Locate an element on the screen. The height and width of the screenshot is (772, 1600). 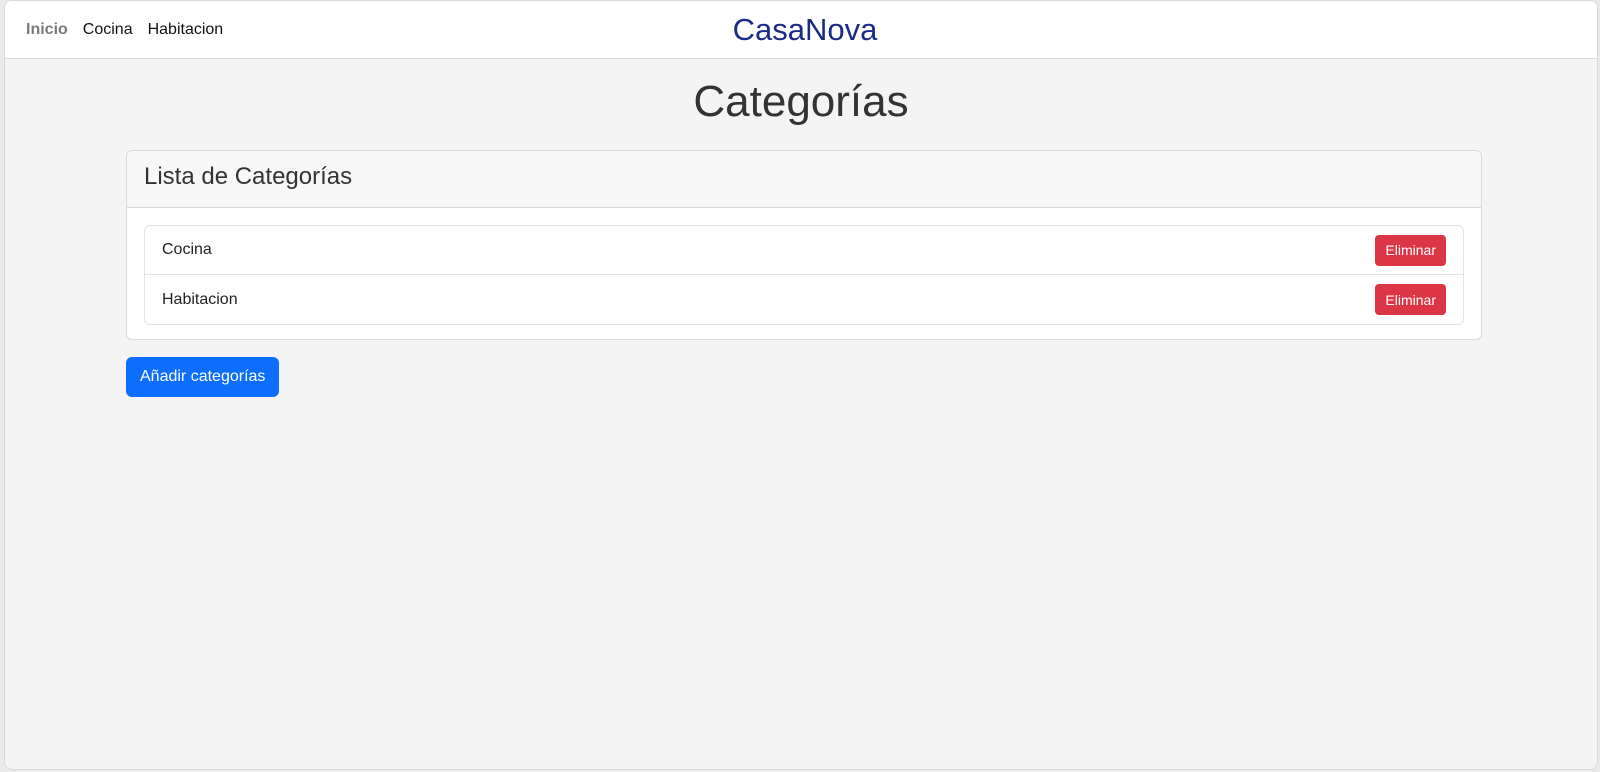
category-list-item-habitacion: Habitacion Eliminar is located at coordinates (804, 299).